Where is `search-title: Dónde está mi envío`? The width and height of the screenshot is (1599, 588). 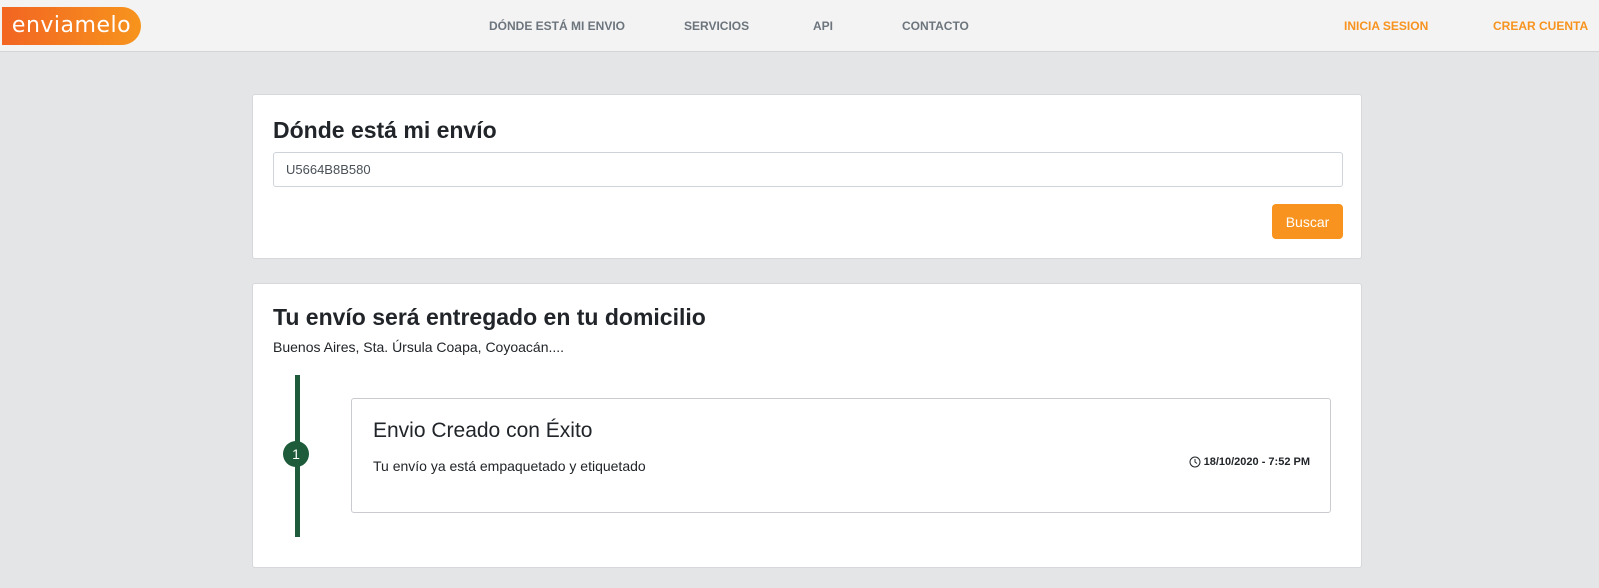 search-title: Dónde está mi envío is located at coordinates (385, 130).